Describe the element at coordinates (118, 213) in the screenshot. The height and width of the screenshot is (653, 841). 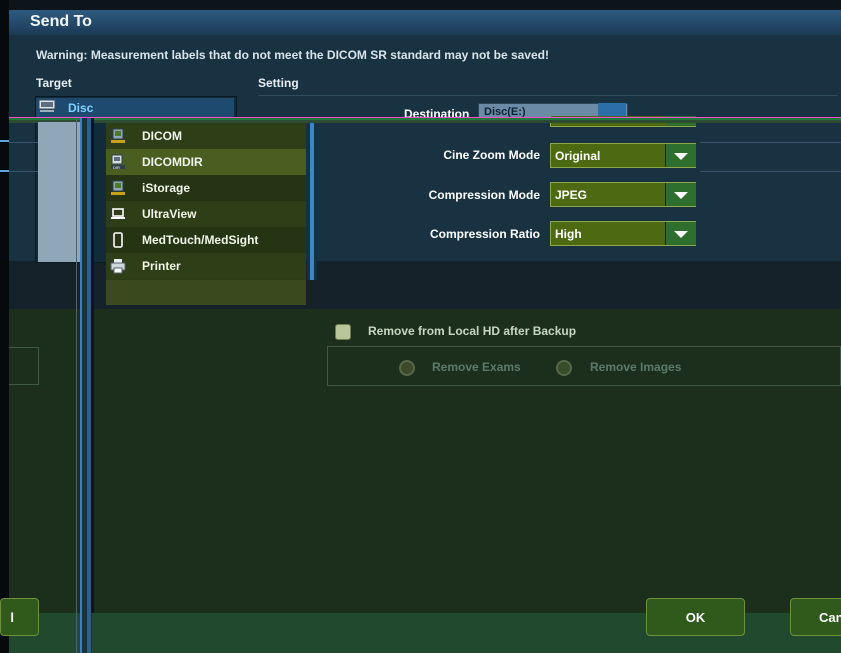
I see `laptop-icon` at that location.